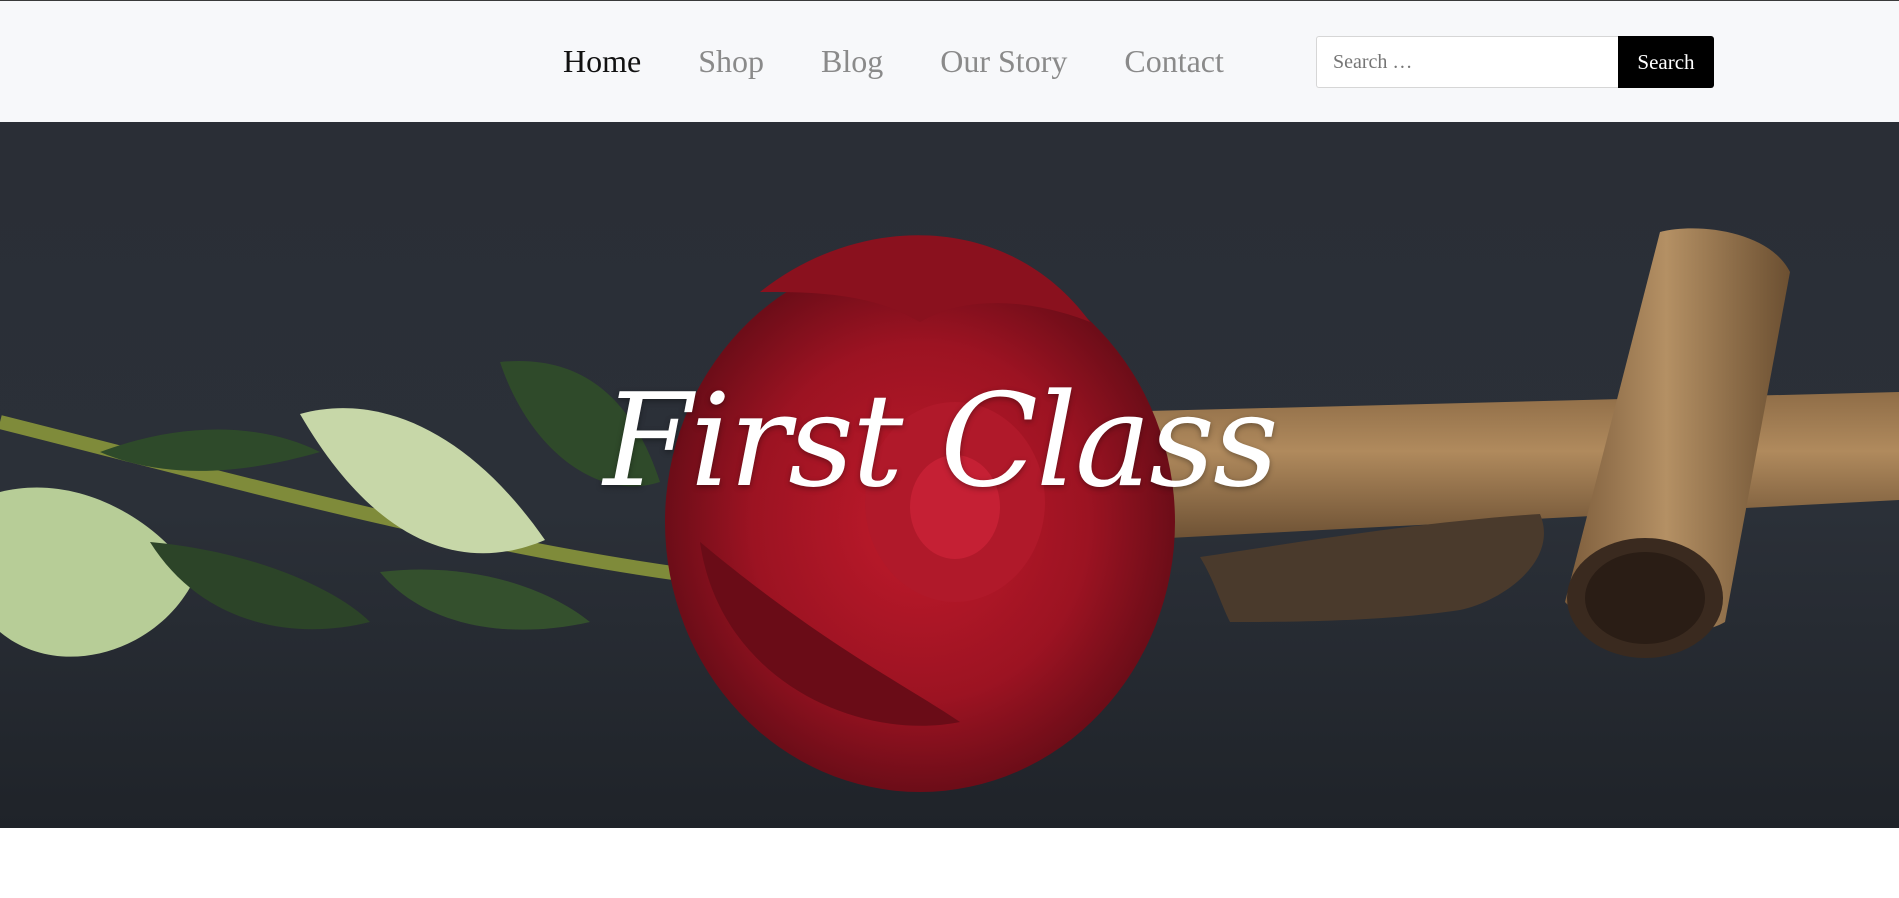 This screenshot has height=898, width=1899. Describe the element at coordinates (1467, 62) in the screenshot. I see `search-input` at that location.